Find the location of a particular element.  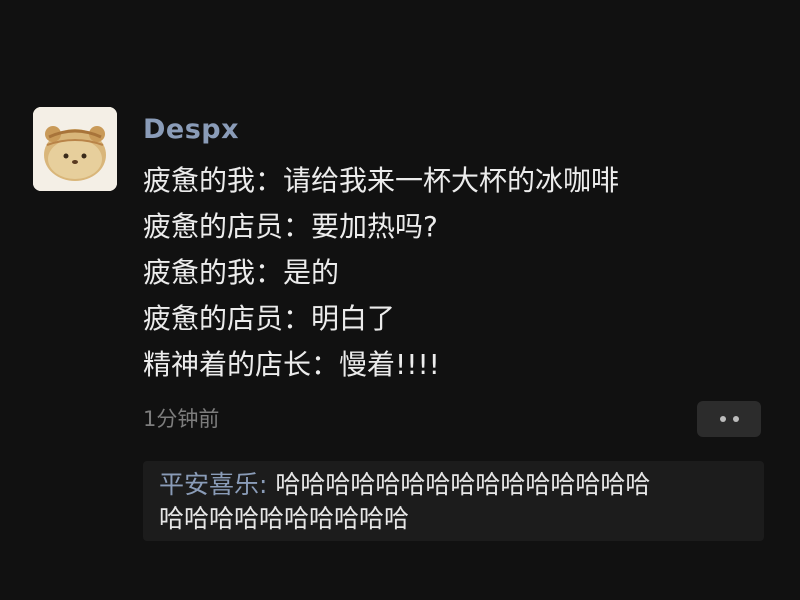

avatar is located at coordinates (75, 149).